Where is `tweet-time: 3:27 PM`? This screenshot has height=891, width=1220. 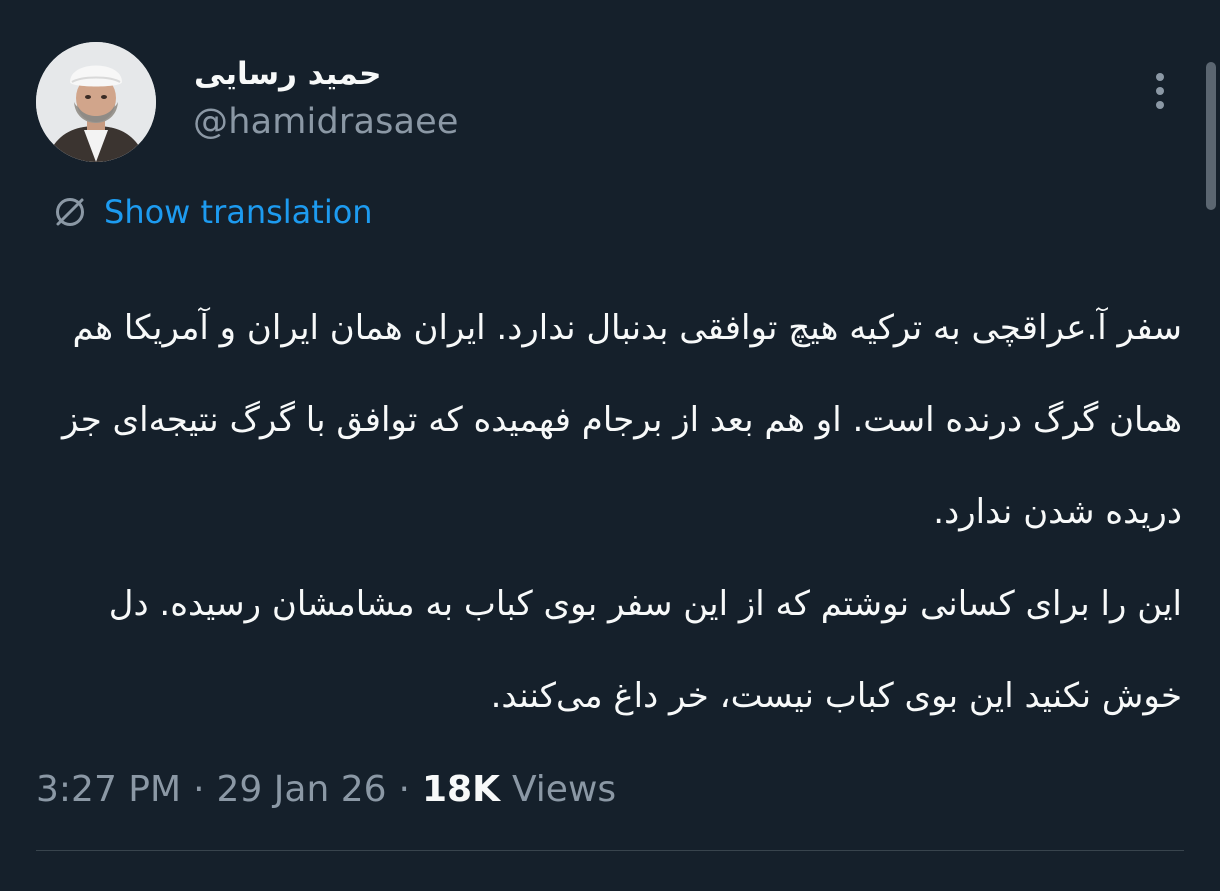
tweet-time: 3:27 PM is located at coordinates (108, 789).